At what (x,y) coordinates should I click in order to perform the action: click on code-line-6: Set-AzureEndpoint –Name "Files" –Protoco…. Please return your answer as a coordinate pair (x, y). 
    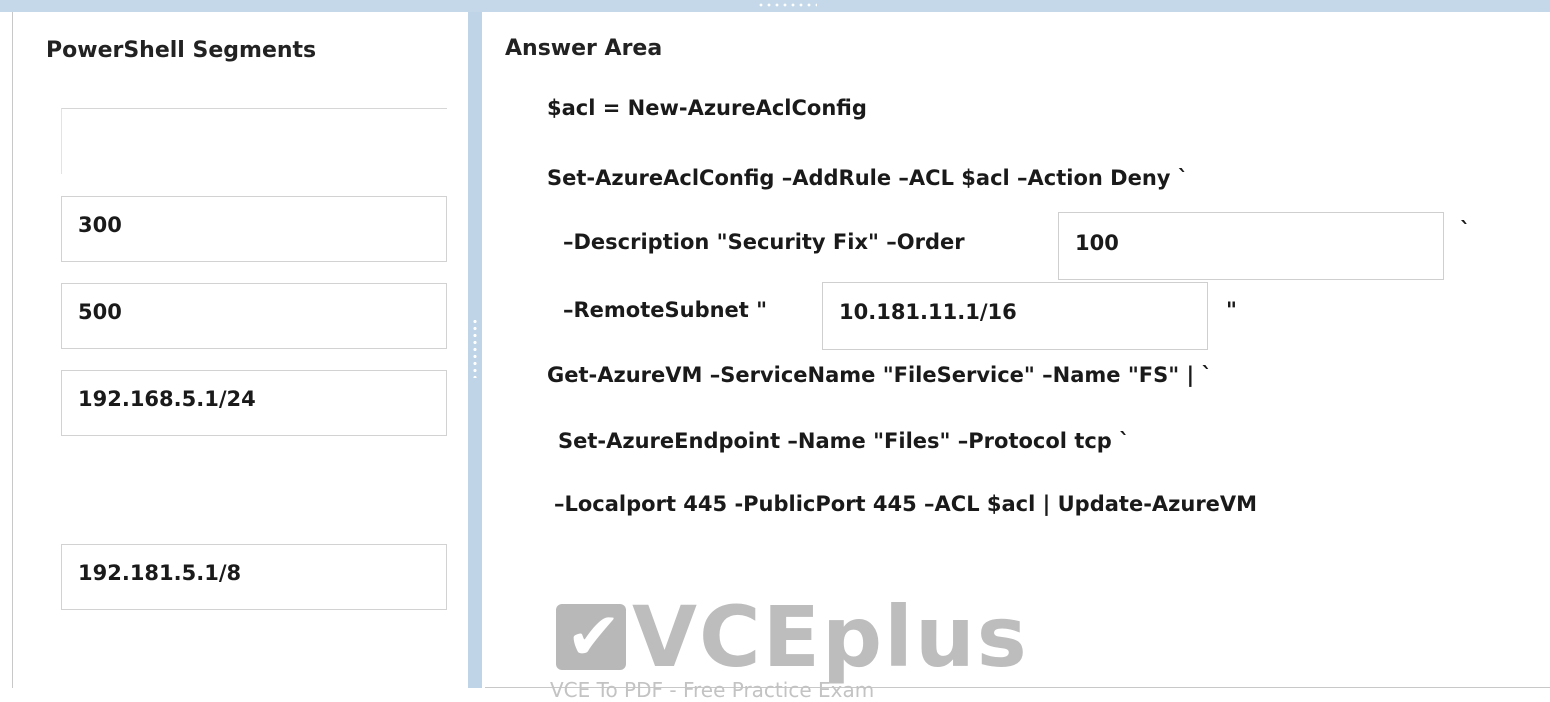
    Looking at the image, I should click on (844, 441).